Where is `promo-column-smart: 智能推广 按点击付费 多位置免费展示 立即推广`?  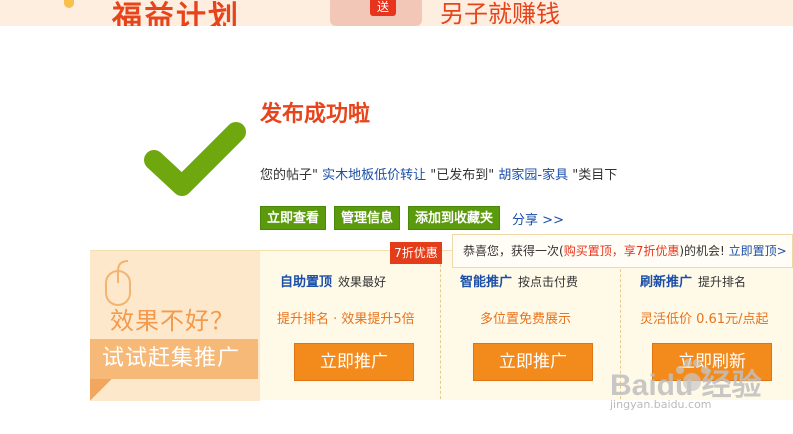
promo-column-smart: 智能推广 按点击付费 多位置免费展示 立即推广 is located at coordinates (532, 326).